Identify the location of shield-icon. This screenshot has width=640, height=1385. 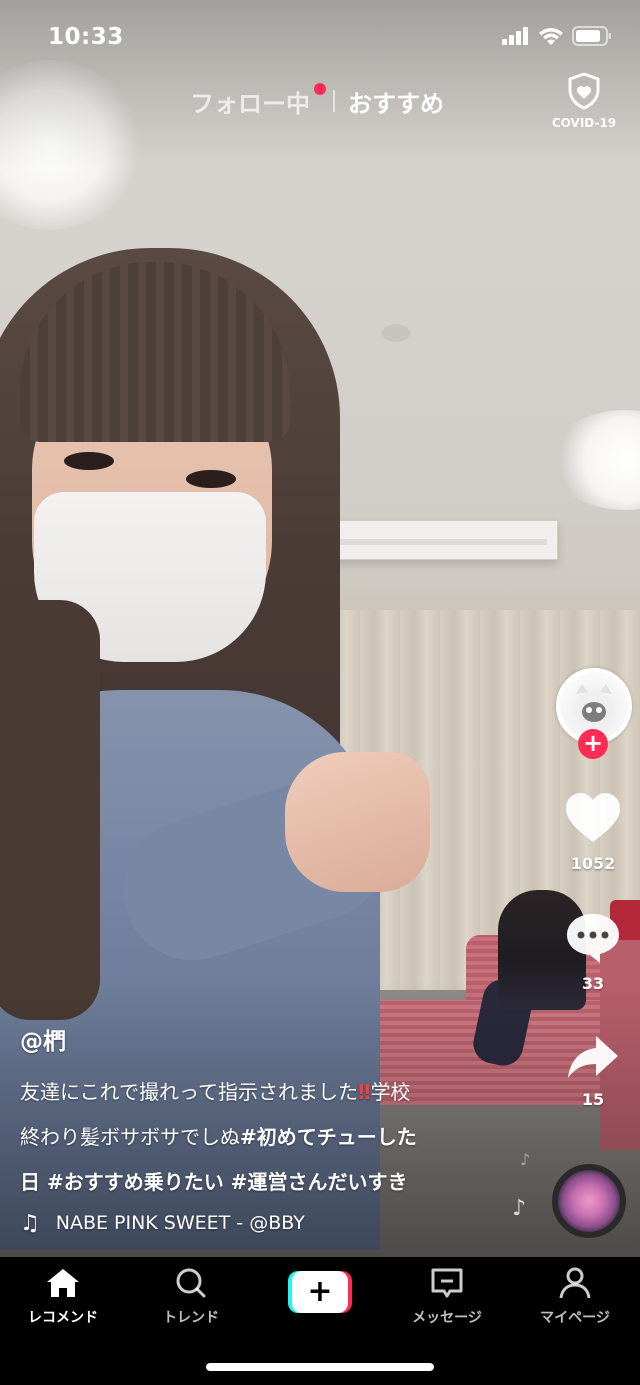
(584, 91).